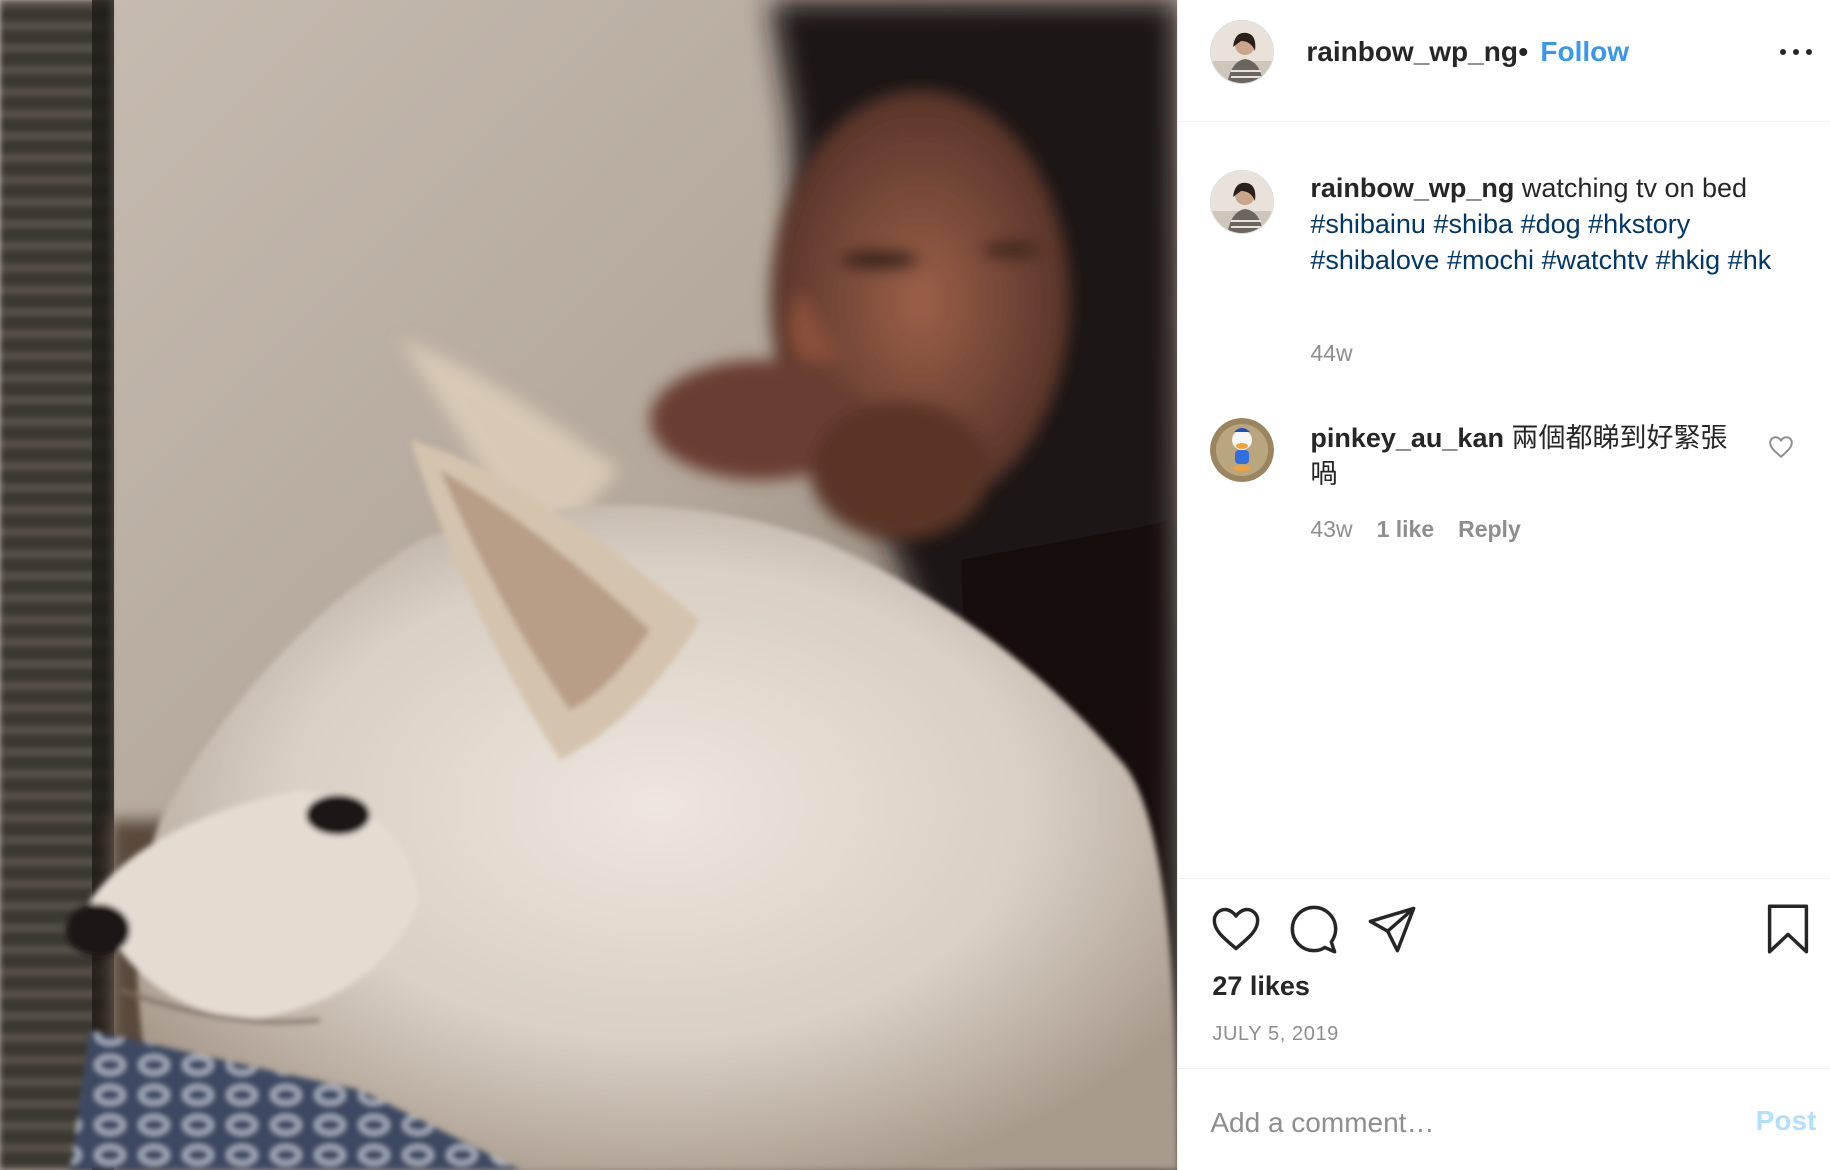  What do you see at coordinates (1242, 52) in the screenshot?
I see `author-avatar` at bounding box center [1242, 52].